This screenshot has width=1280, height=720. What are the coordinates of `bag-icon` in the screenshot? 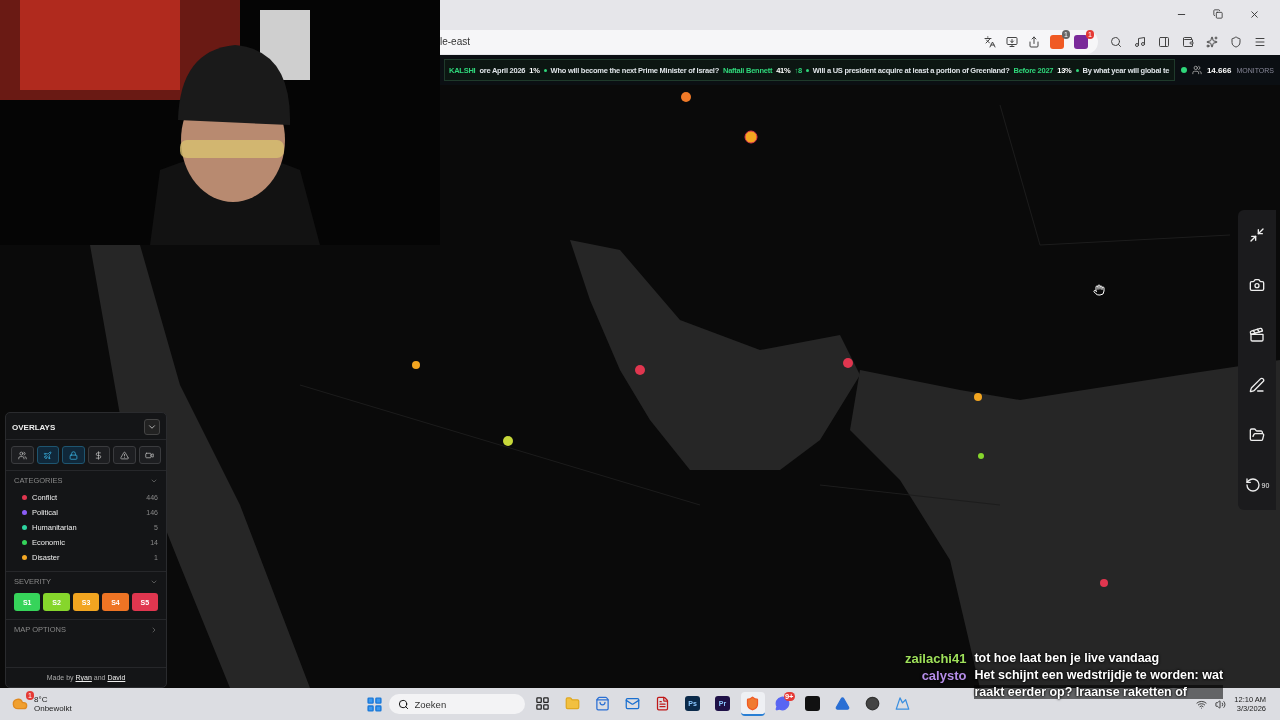 It's located at (602, 703).